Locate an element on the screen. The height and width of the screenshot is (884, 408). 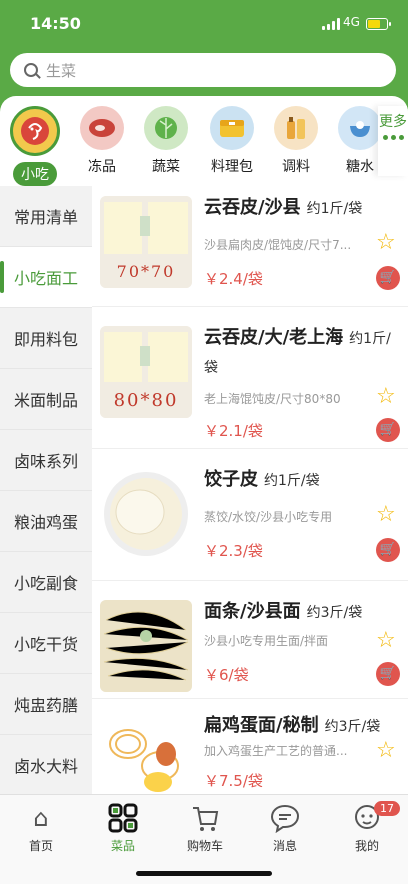
sidebar-item-label: 卤水大料 is located at coordinates (45, 766).